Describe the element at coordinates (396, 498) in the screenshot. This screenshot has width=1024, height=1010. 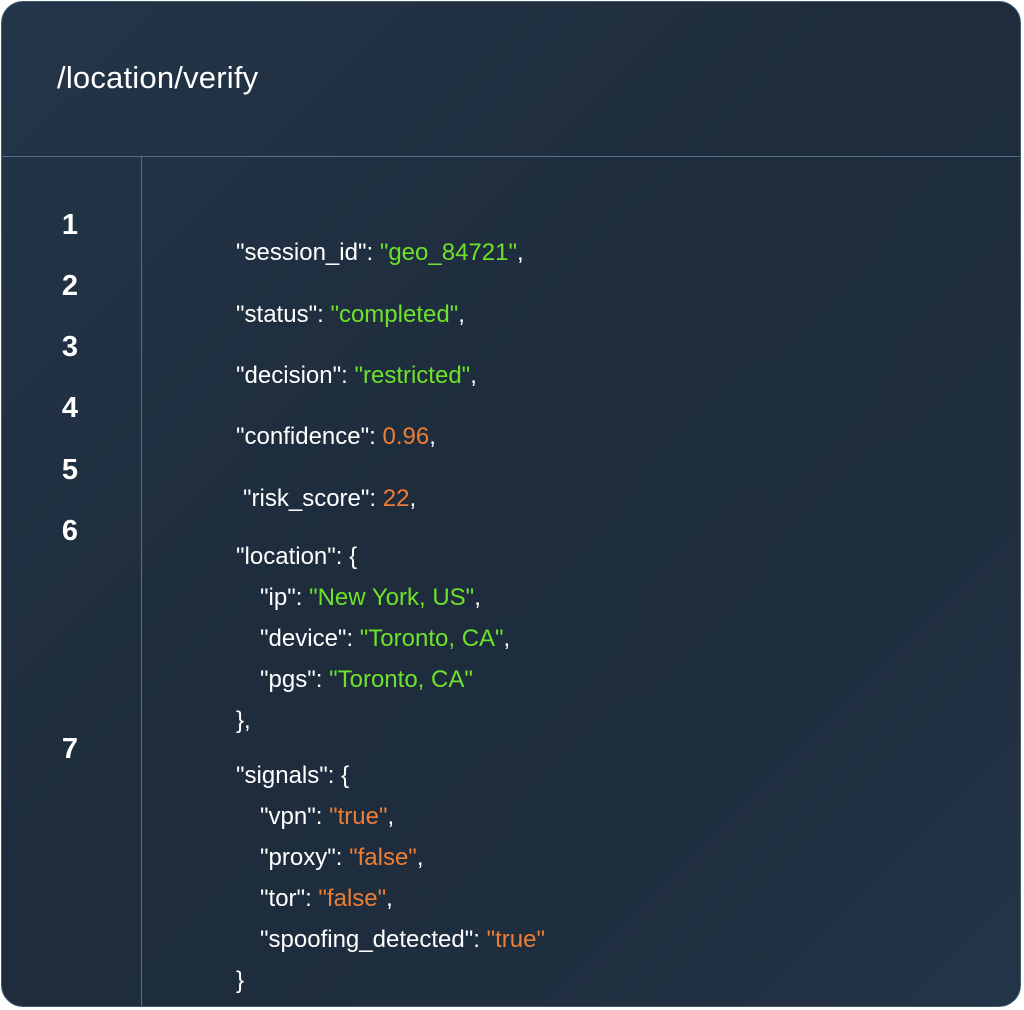
I see `json-number-value: 22` at that location.